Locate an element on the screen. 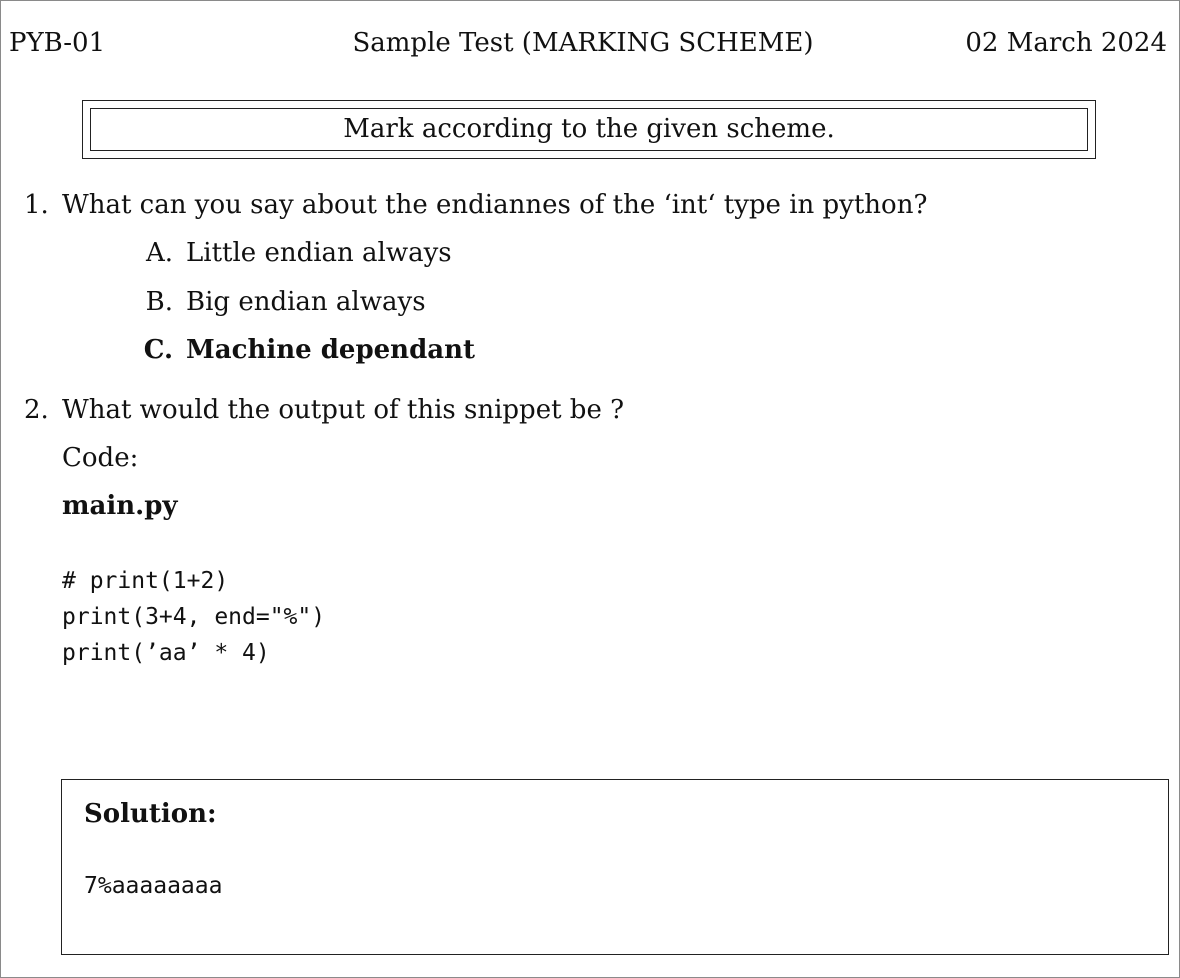 The width and height of the screenshot is (1180, 978). code-line-3: print(’aa’ * 4) is located at coordinates (166, 653).